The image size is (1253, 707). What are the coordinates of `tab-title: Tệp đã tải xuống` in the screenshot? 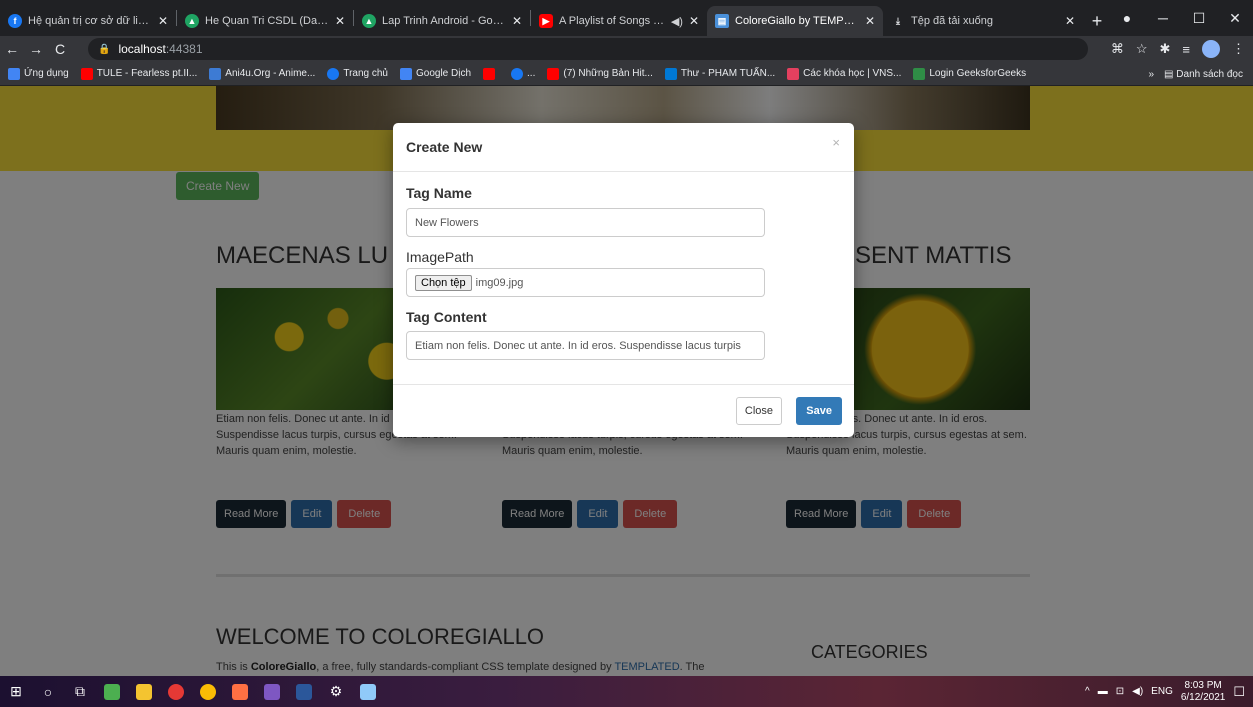 It's located at (952, 21).